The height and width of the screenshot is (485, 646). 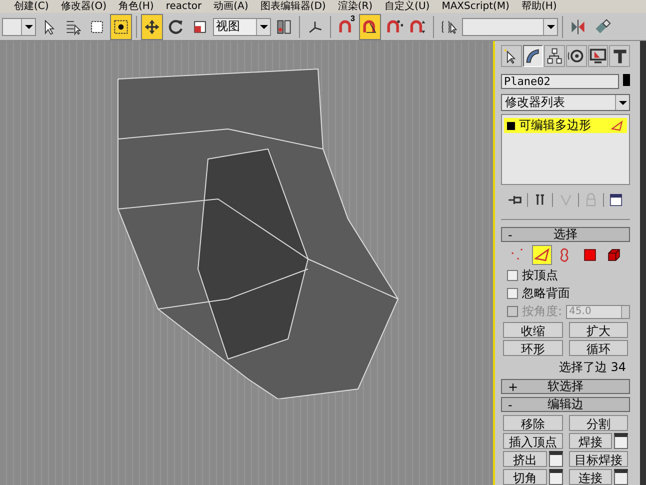 I want to click on menu-item: 帮助(H), so click(x=539, y=6).